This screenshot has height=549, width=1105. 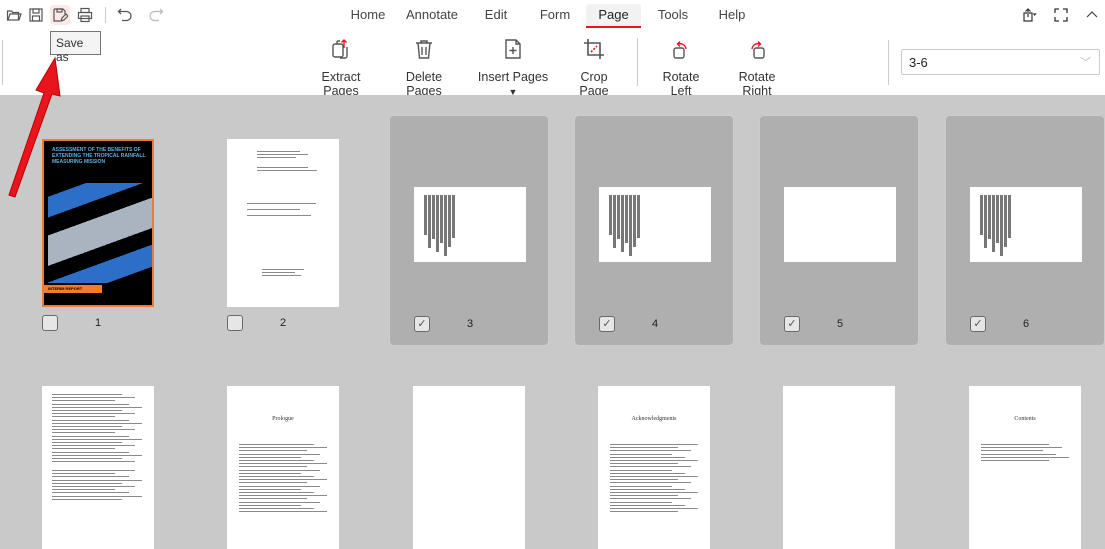 I want to click on page-card: ✓ 3, so click(x=469, y=230).